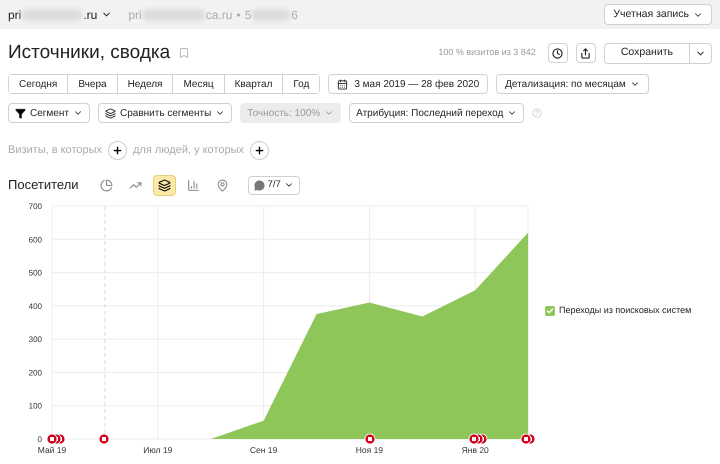  I want to click on filter-dropdown: Сравнить сегменты, so click(165, 113).